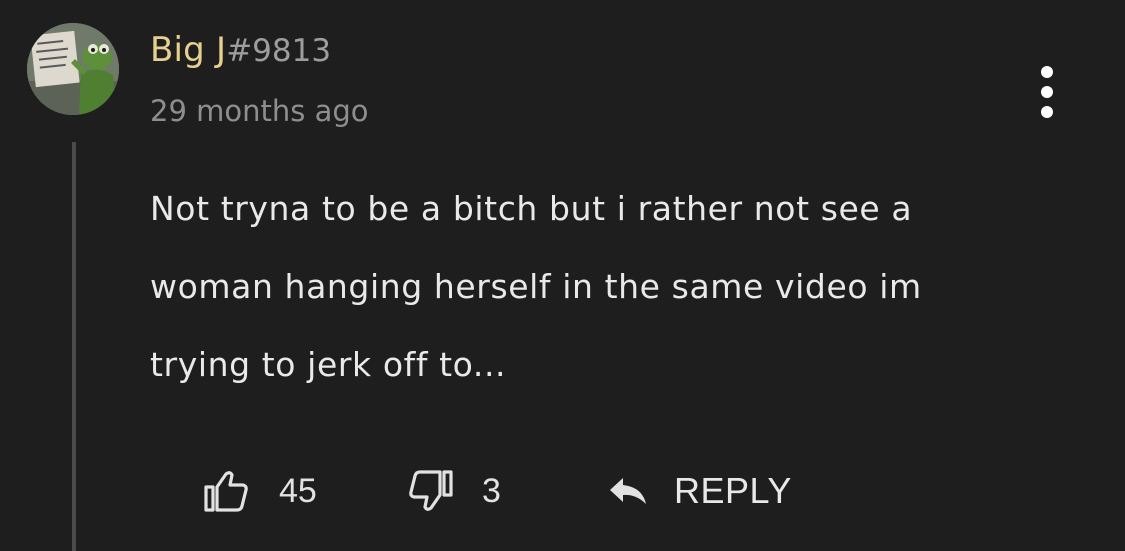 Image resolution: width=1125 pixels, height=551 pixels. Describe the element at coordinates (259, 111) in the screenshot. I see `timestamp: 29 months ago` at that location.